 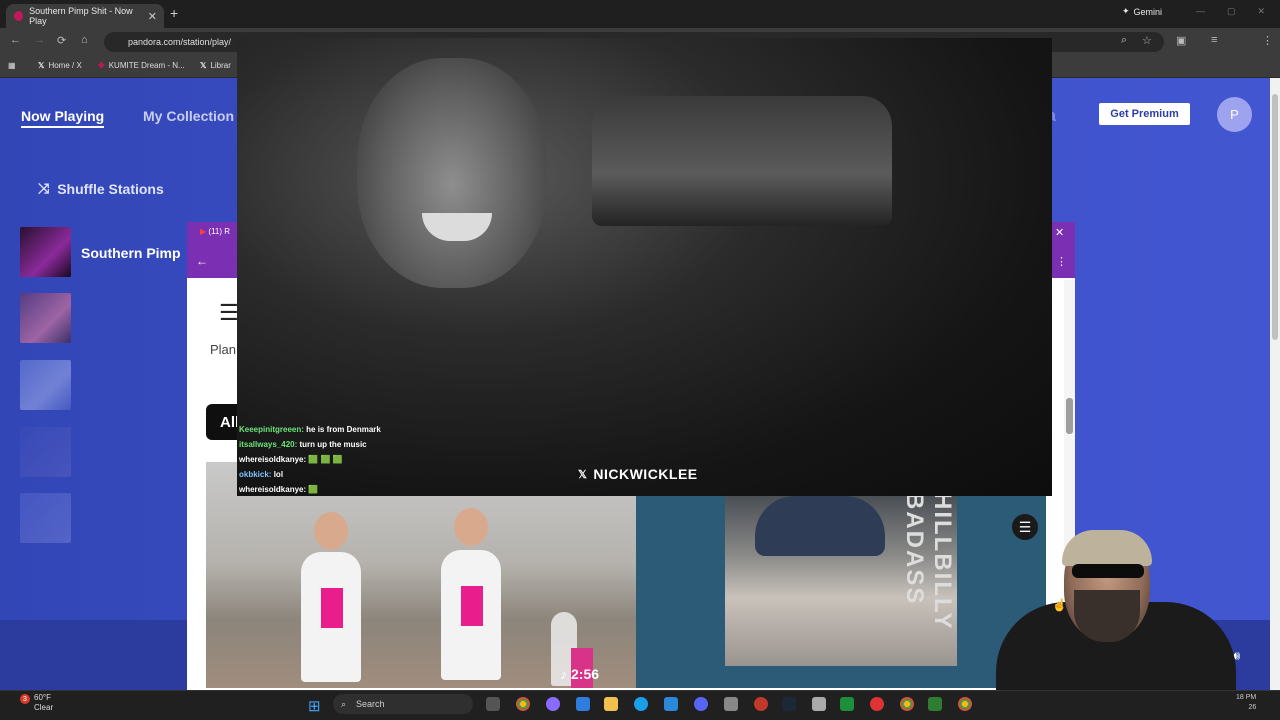 What do you see at coordinates (611, 704) in the screenshot?
I see `file-explorer-icon` at bounding box center [611, 704].